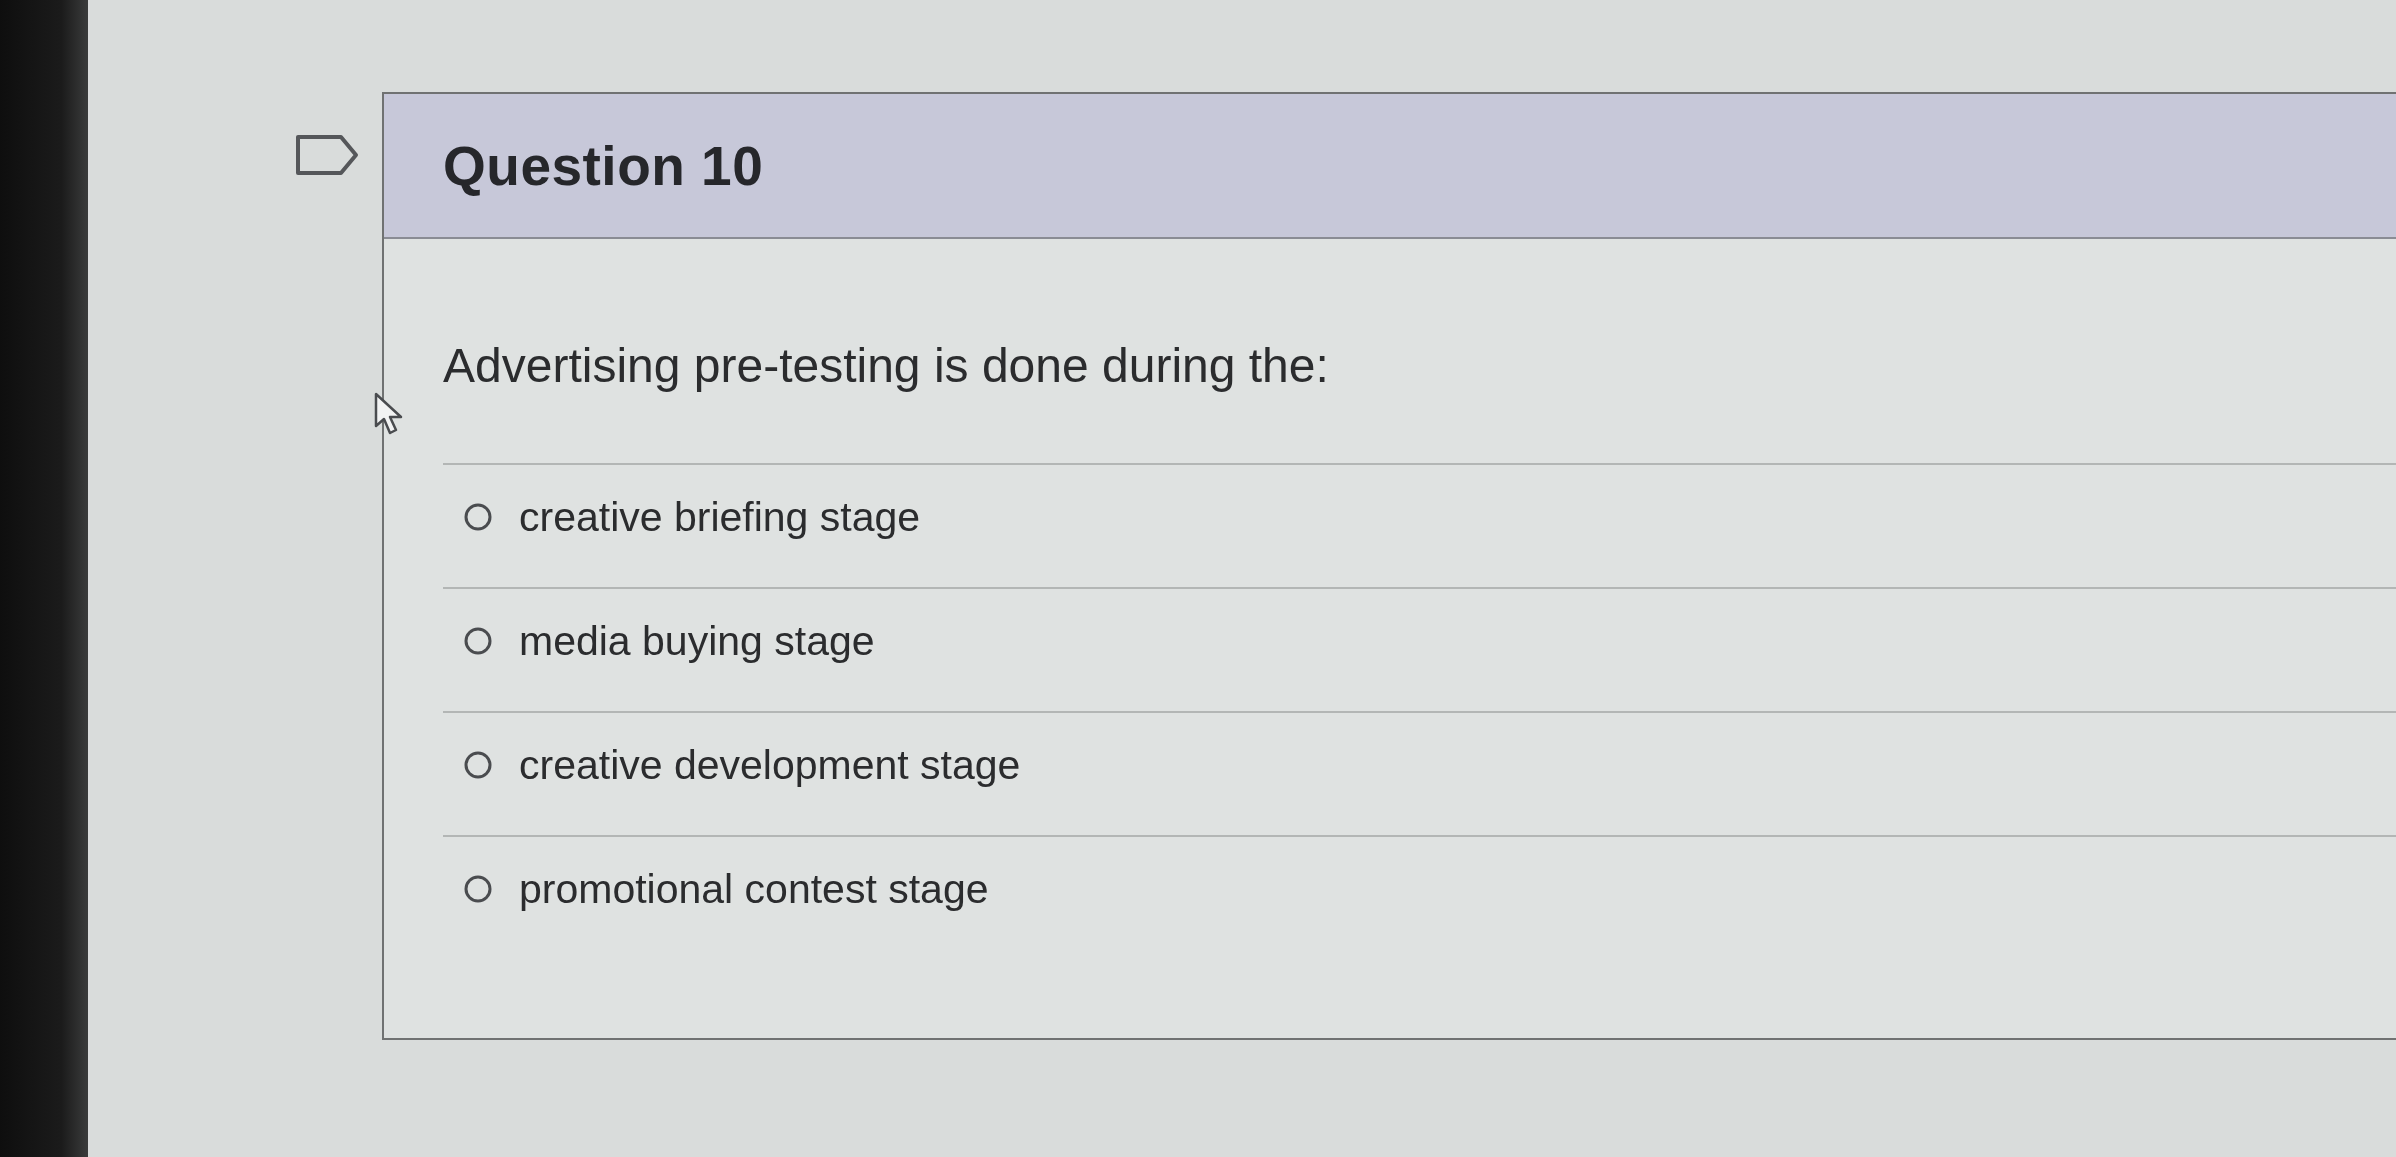 Image resolution: width=2396 pixels, height=1157 pixels. I want to click on option-label: media buying stage, so click(697, 641).